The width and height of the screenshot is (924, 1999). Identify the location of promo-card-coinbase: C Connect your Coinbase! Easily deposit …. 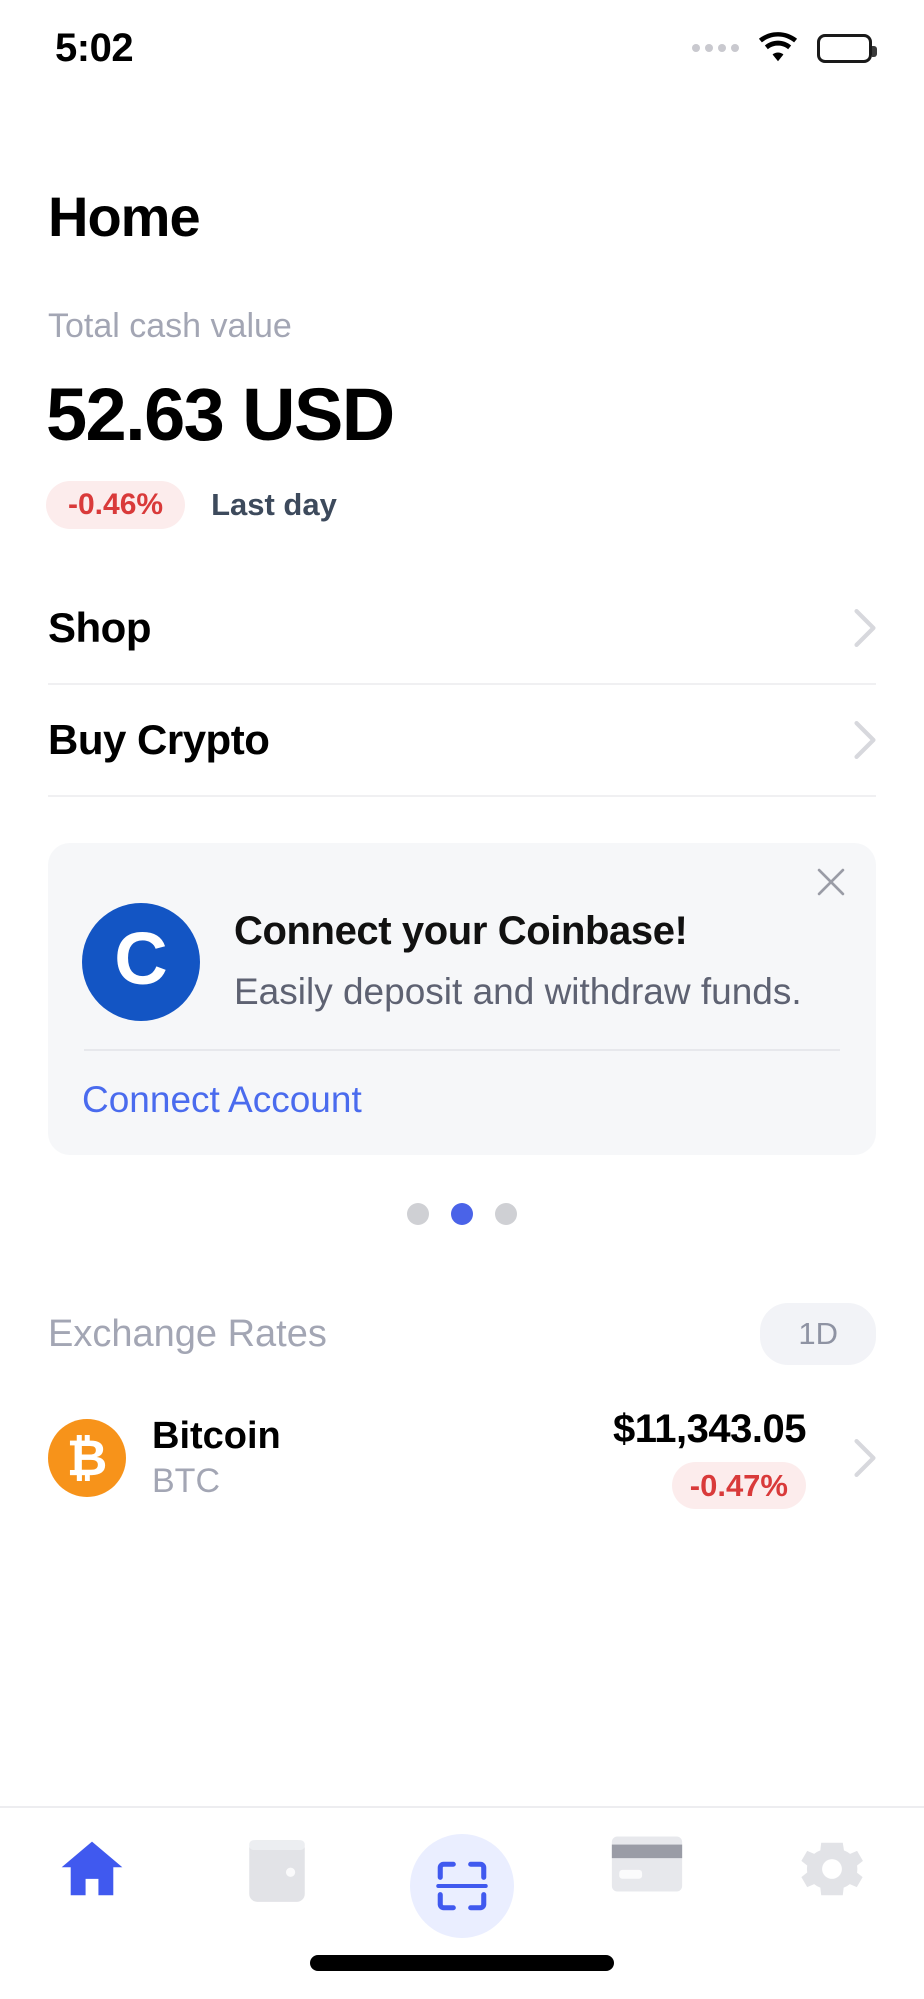
(462, 999).